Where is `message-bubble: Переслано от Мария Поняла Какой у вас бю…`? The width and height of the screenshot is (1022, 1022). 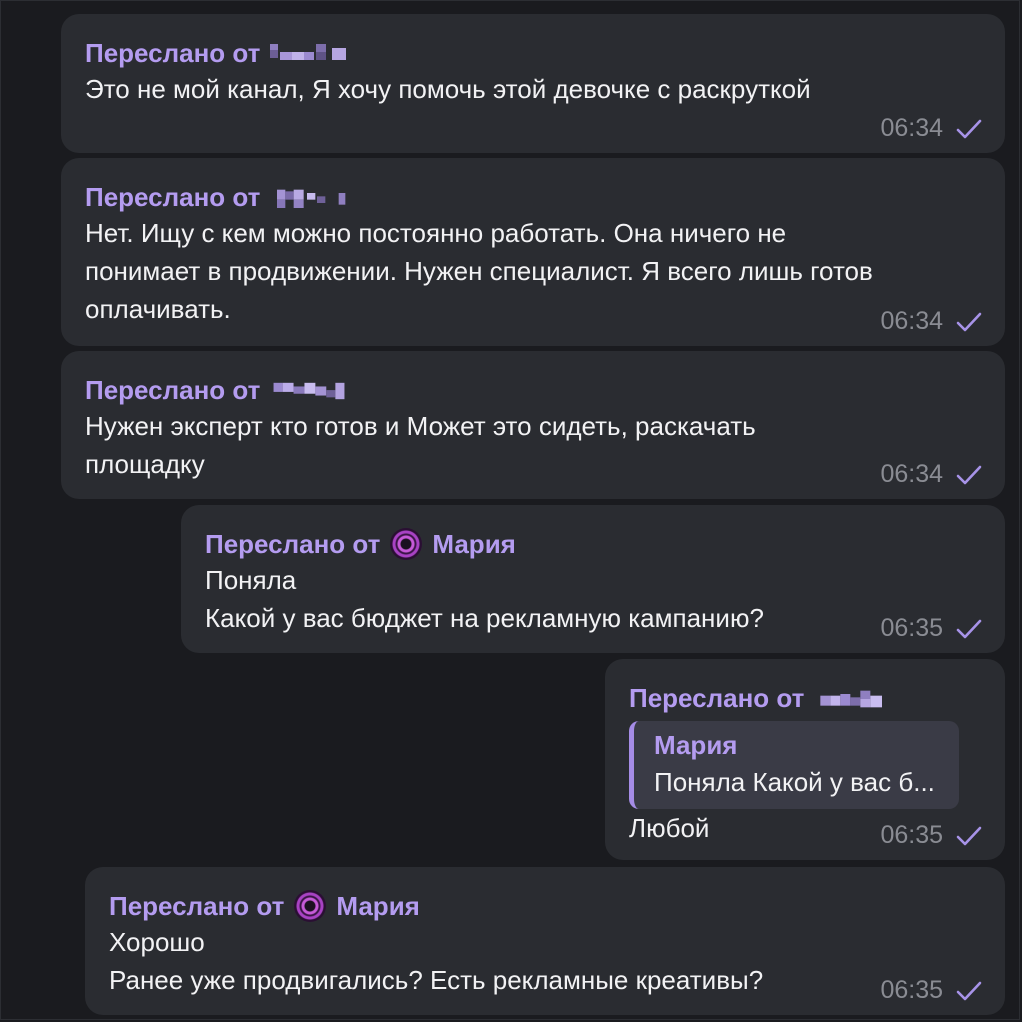 message-bubble: Переслано от Мария Поняла Какой у вас бю… is located at coordinates (593, 579).